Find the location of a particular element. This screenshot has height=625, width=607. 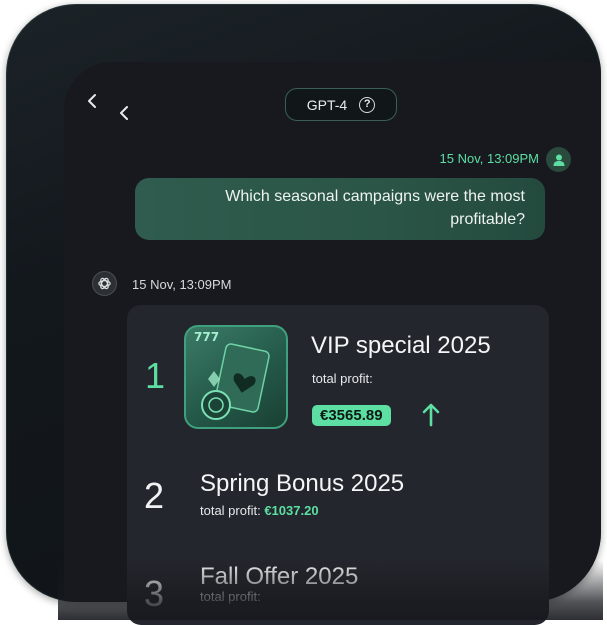

campaign-title: Fall Offer 2025 is located at coordinates (279, 576).